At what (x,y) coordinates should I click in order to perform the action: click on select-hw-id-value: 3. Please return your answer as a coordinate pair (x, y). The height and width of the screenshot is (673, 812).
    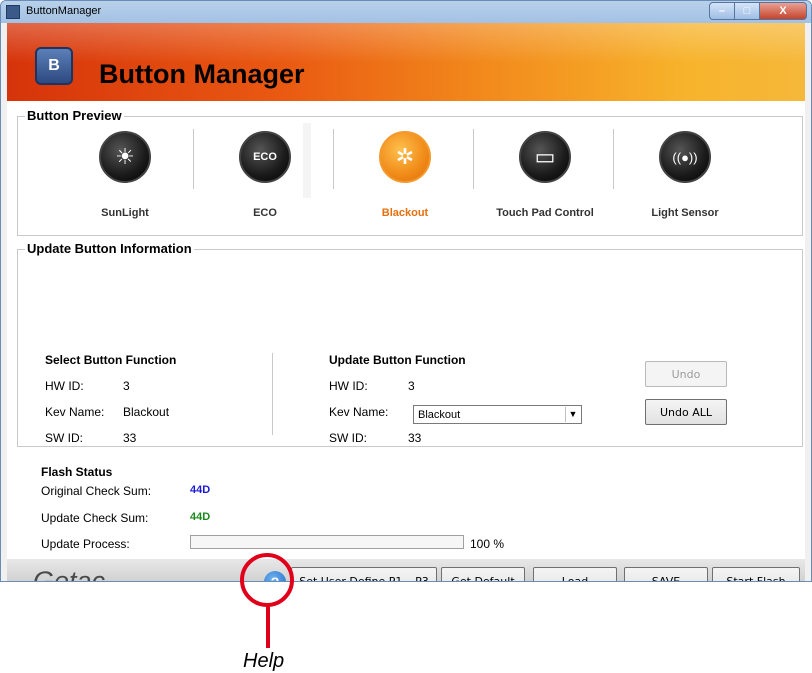
    Looking at the image, I should click on (126, 386).